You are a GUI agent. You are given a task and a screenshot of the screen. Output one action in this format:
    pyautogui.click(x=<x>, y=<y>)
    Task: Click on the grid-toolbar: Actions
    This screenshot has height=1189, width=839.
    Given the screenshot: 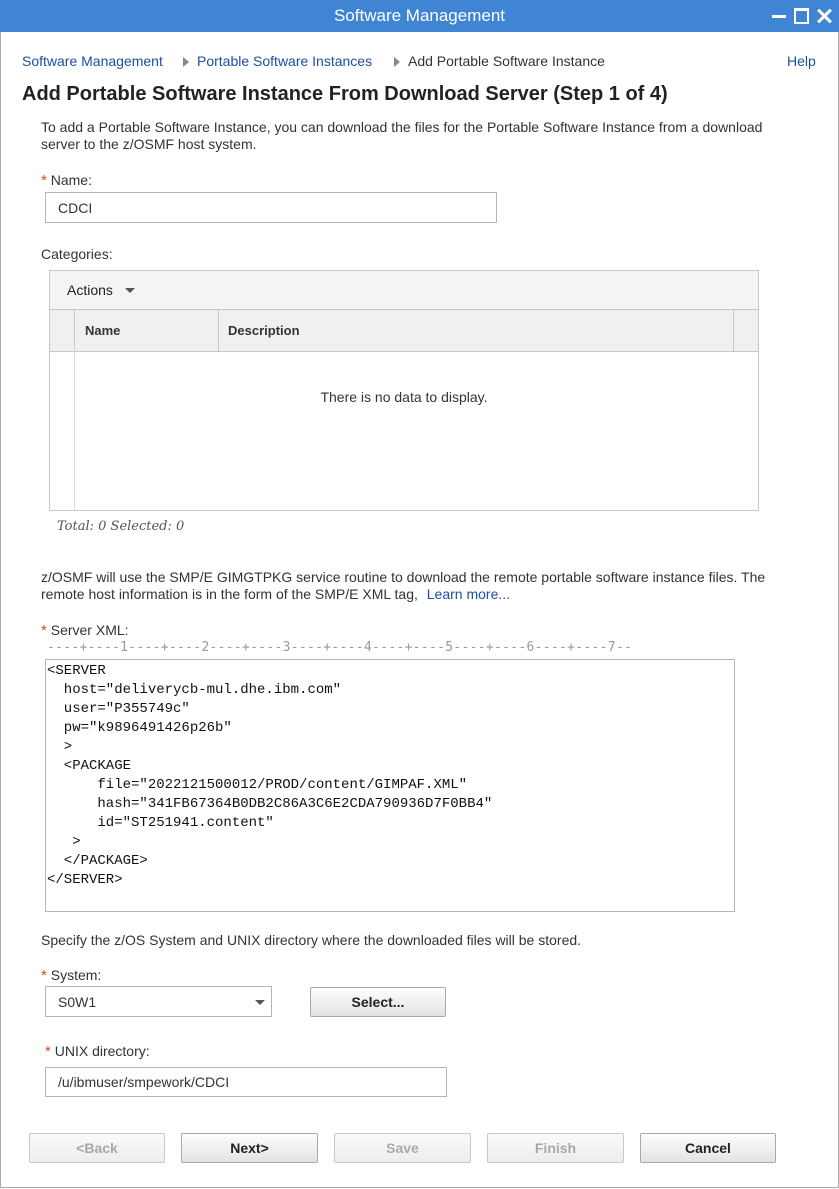 What is the action you would take?
    pyautogui.click(x=404, y=290)
    